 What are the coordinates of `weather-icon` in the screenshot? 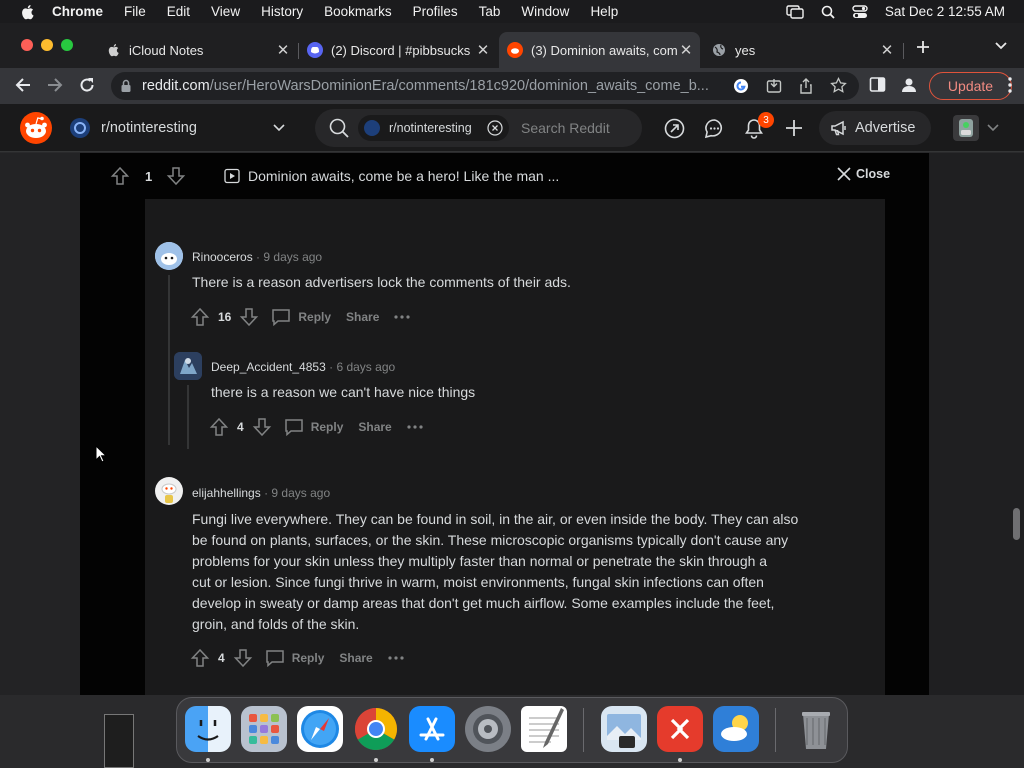 It's located at (736, 729).